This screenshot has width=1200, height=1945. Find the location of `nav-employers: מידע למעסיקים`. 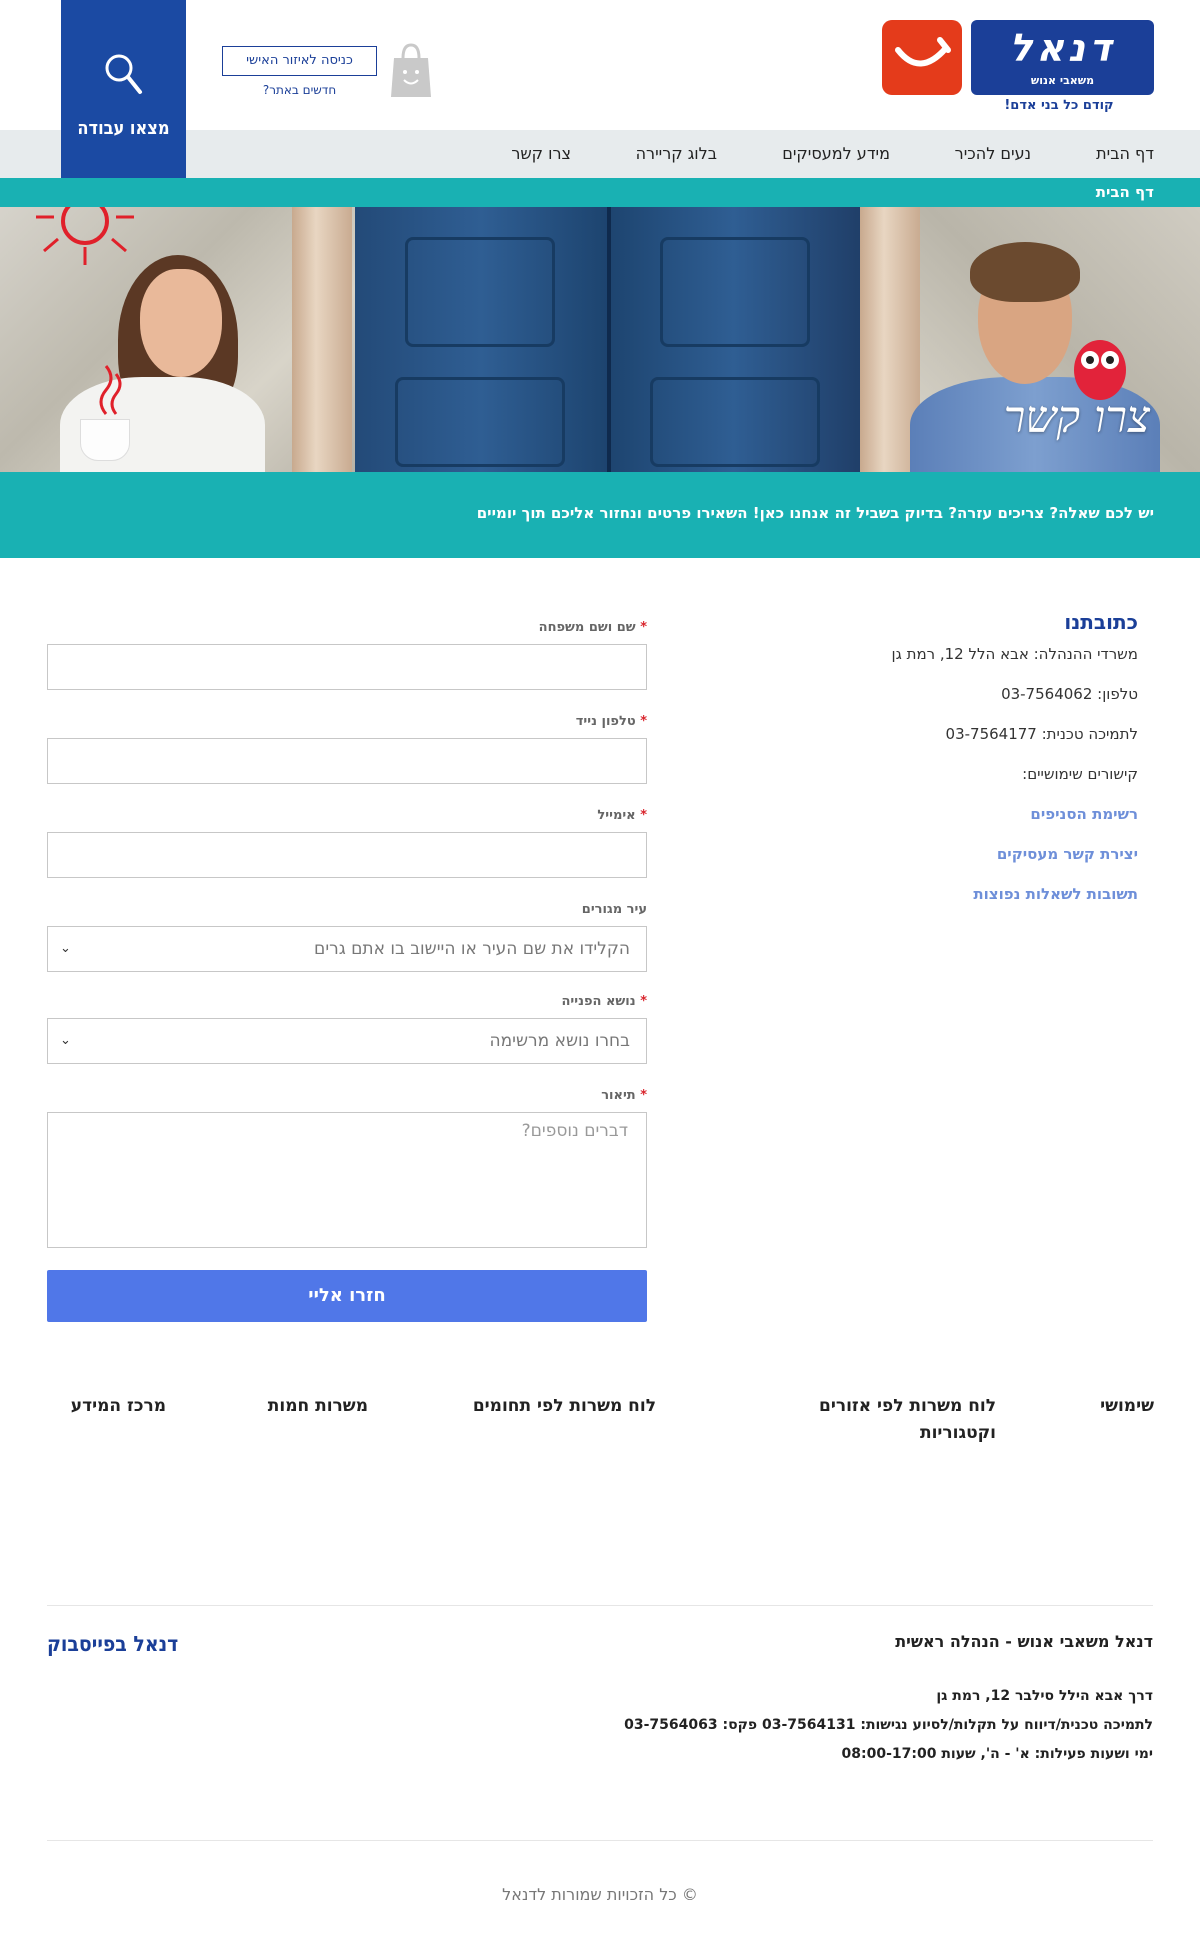

nav-employers: מידע למעסיקים is located at coordinates (836, 154).